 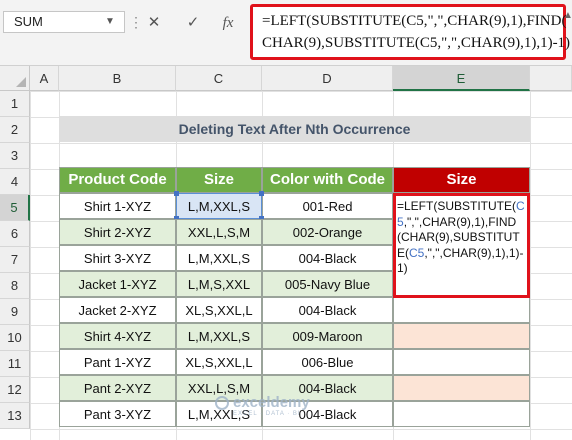 I want to click on table-cell-color: 001-Red, so click(x=327, y=206).